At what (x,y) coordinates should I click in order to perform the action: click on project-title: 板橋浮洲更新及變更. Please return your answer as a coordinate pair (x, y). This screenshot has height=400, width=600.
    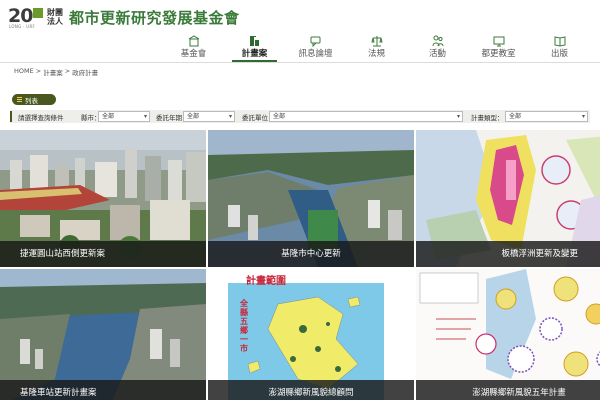
    Looking at the image, I should click on (508, 254).